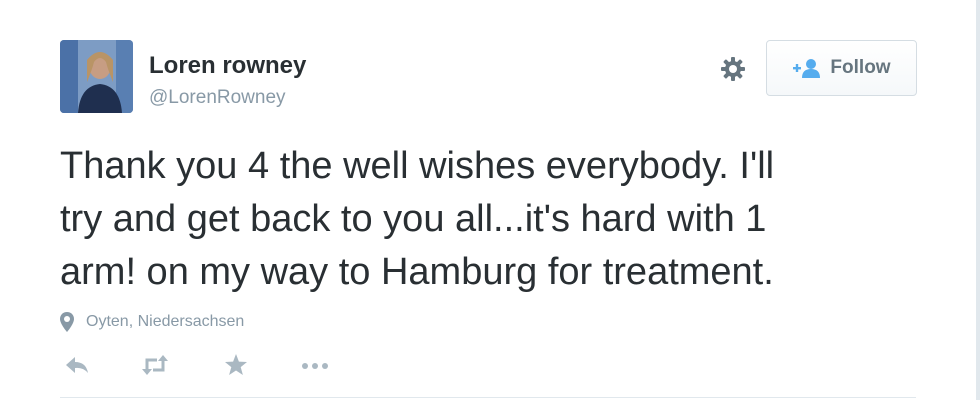  Describe the element at coordinates (227, 66) in the screenshot. I see `user-display-name: Loren rowney` at that location.